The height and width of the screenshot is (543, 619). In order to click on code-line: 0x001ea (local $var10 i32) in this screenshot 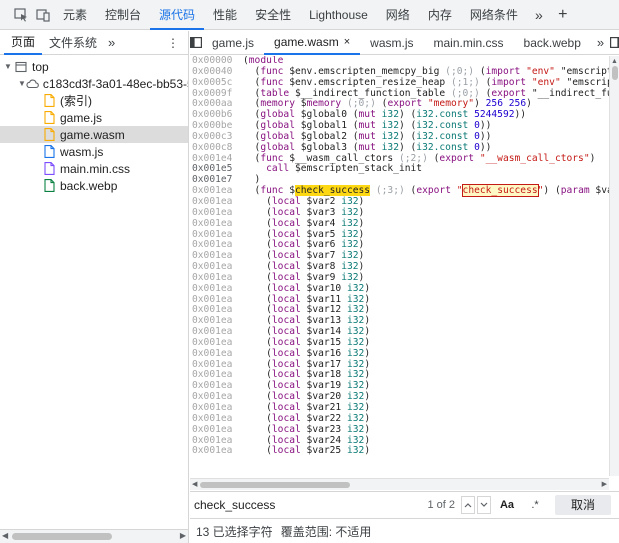, I will do `click(399, 289)`.